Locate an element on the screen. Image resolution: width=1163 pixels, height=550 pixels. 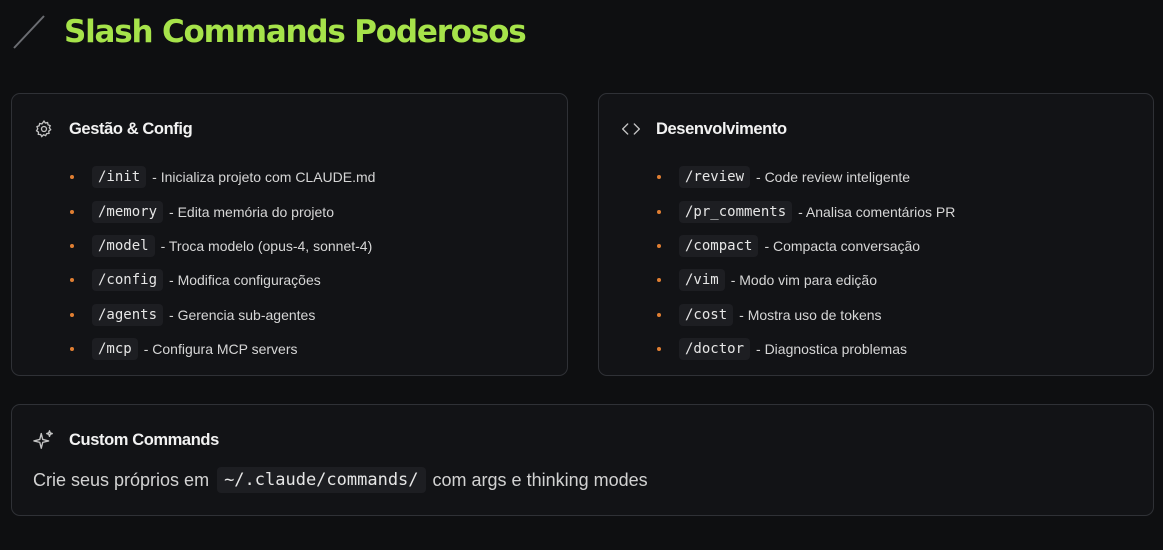
list-item: /review - Code review inteligente is located at coordinates (806, 177).